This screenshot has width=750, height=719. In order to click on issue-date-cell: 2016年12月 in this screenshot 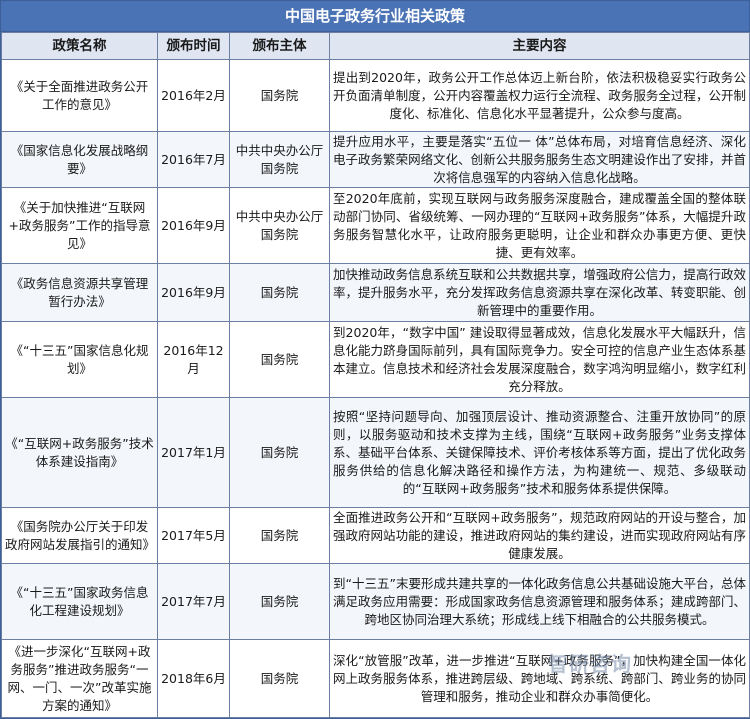, I will do `click(193, 359)`.